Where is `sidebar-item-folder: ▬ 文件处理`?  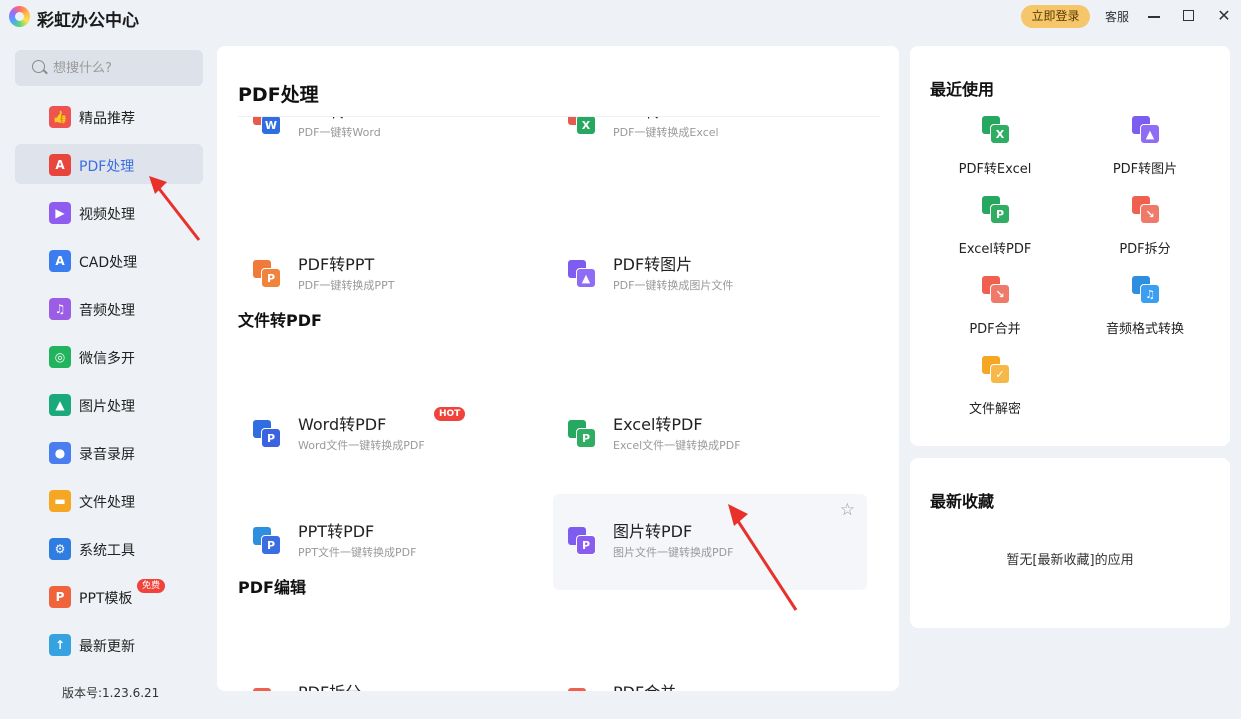
sidebar-item-folder: ▬ 文件处理 is located at coordinates (109, 500).